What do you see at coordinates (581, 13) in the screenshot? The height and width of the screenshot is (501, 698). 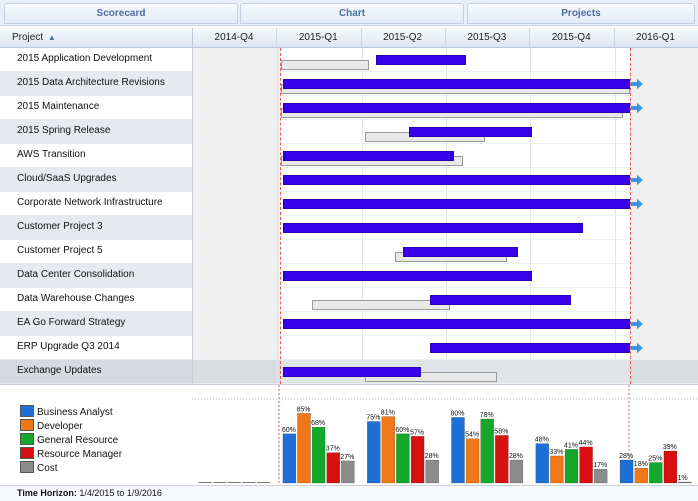 I see `tab-projects: Projects` at bounding box center [581, 13].